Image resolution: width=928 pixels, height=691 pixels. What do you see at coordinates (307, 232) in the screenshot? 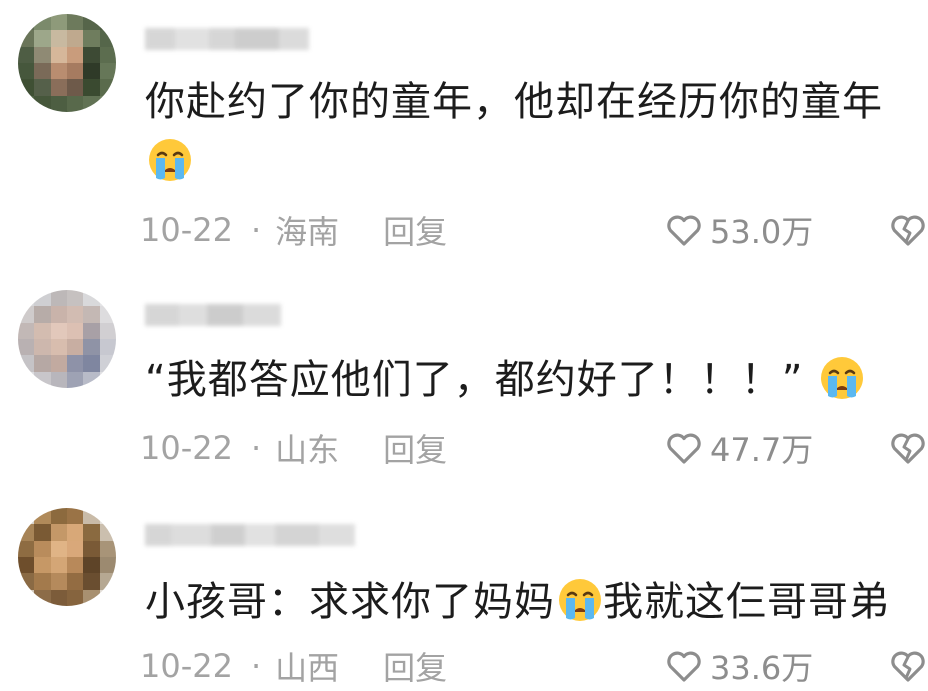
I see `comment-location: 海南` at bounding box center [307, 232].